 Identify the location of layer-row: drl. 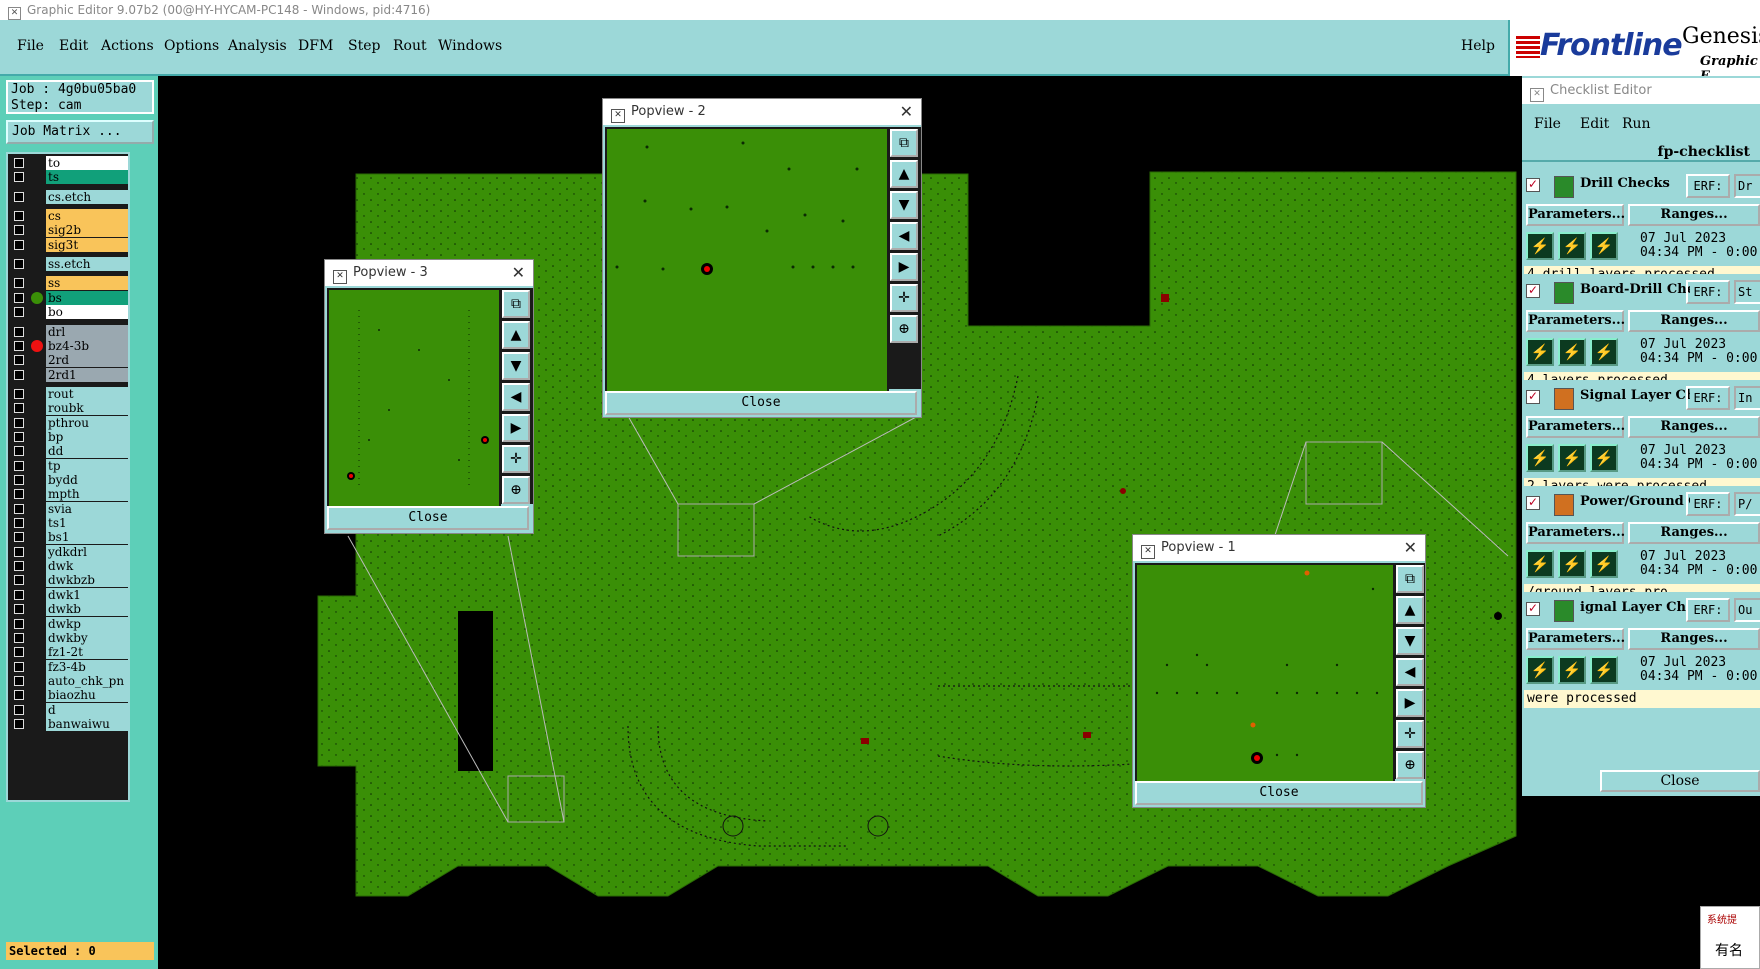
(69, 331).